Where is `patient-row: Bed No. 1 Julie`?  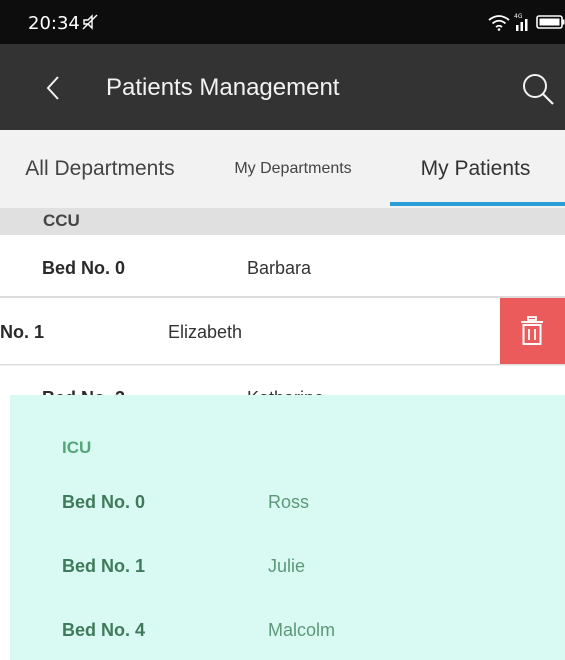
patient-row: Bed No. 1 Julie is located at coordinates (287, 566).